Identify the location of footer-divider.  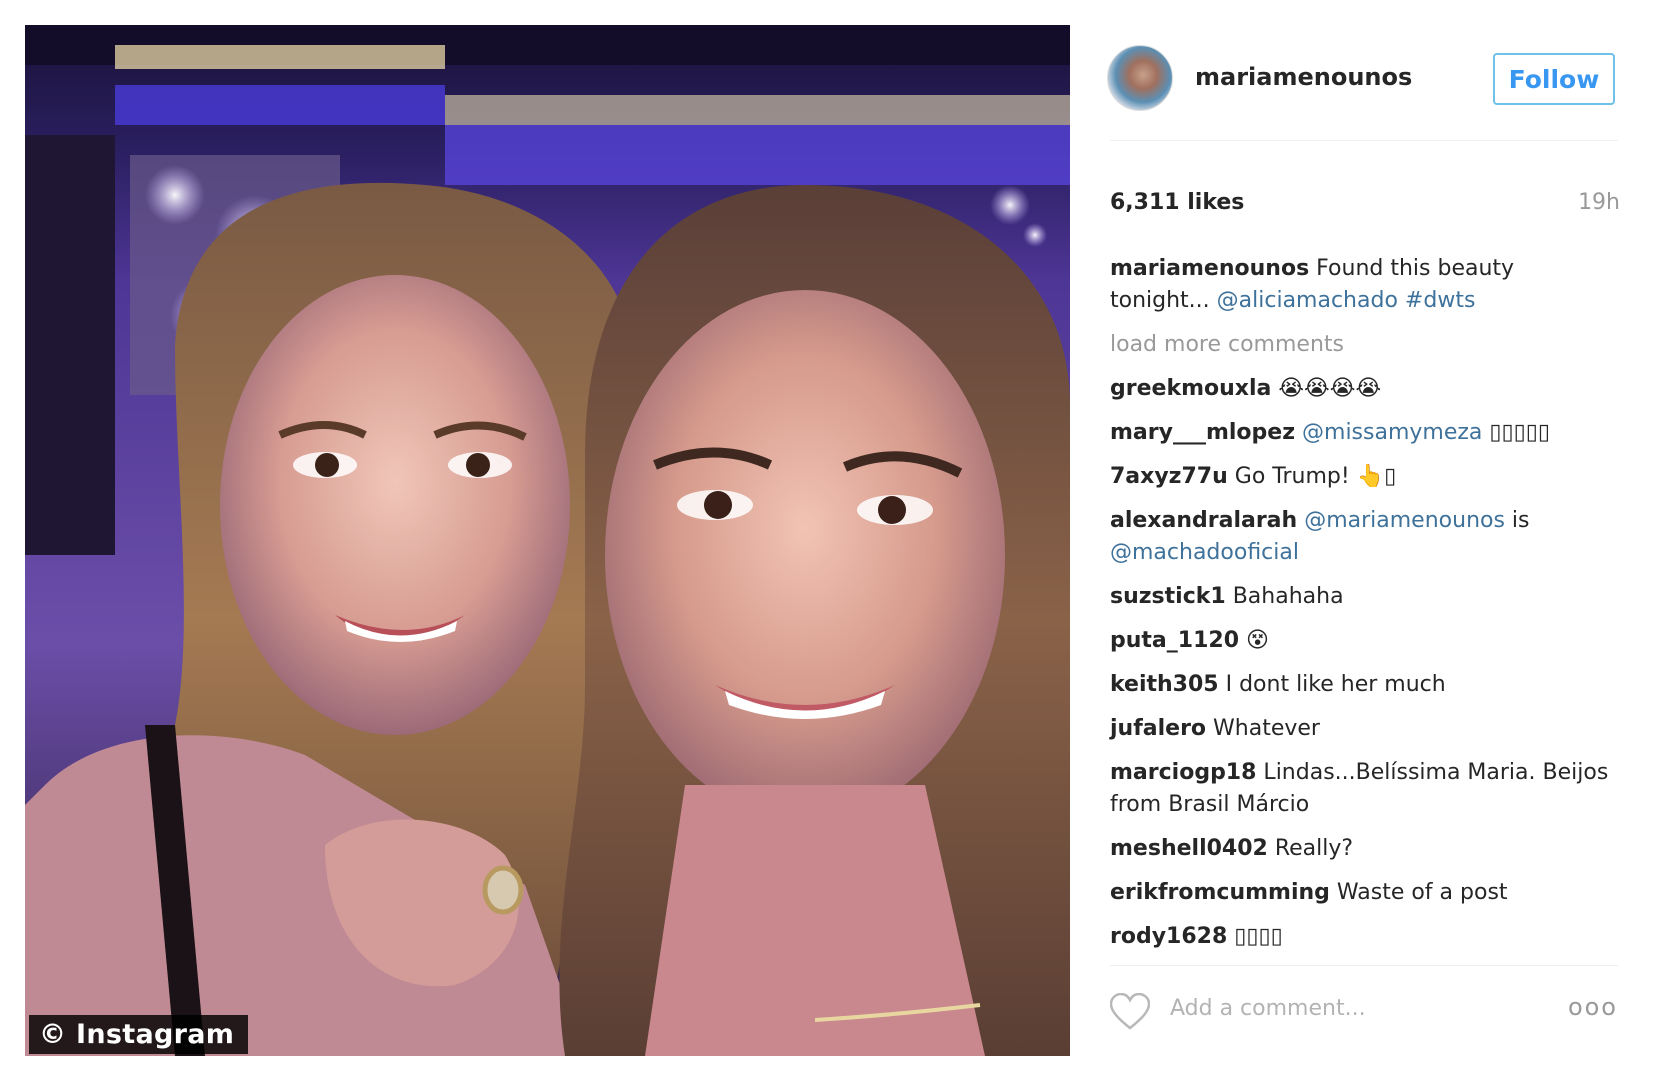
(1364, 965).